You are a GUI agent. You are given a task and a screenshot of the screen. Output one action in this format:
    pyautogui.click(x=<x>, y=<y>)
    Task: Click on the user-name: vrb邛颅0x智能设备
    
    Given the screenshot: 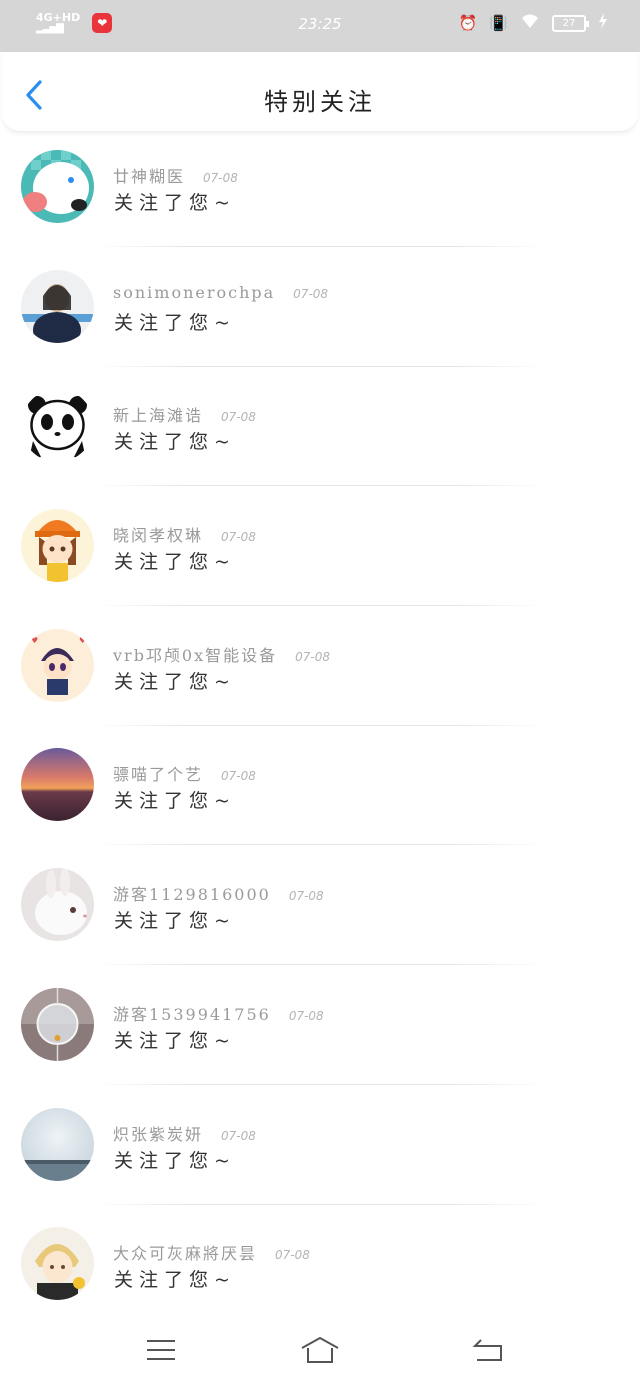 What is the action you would take?
    pyautogui.click(x=195, y=654)
    